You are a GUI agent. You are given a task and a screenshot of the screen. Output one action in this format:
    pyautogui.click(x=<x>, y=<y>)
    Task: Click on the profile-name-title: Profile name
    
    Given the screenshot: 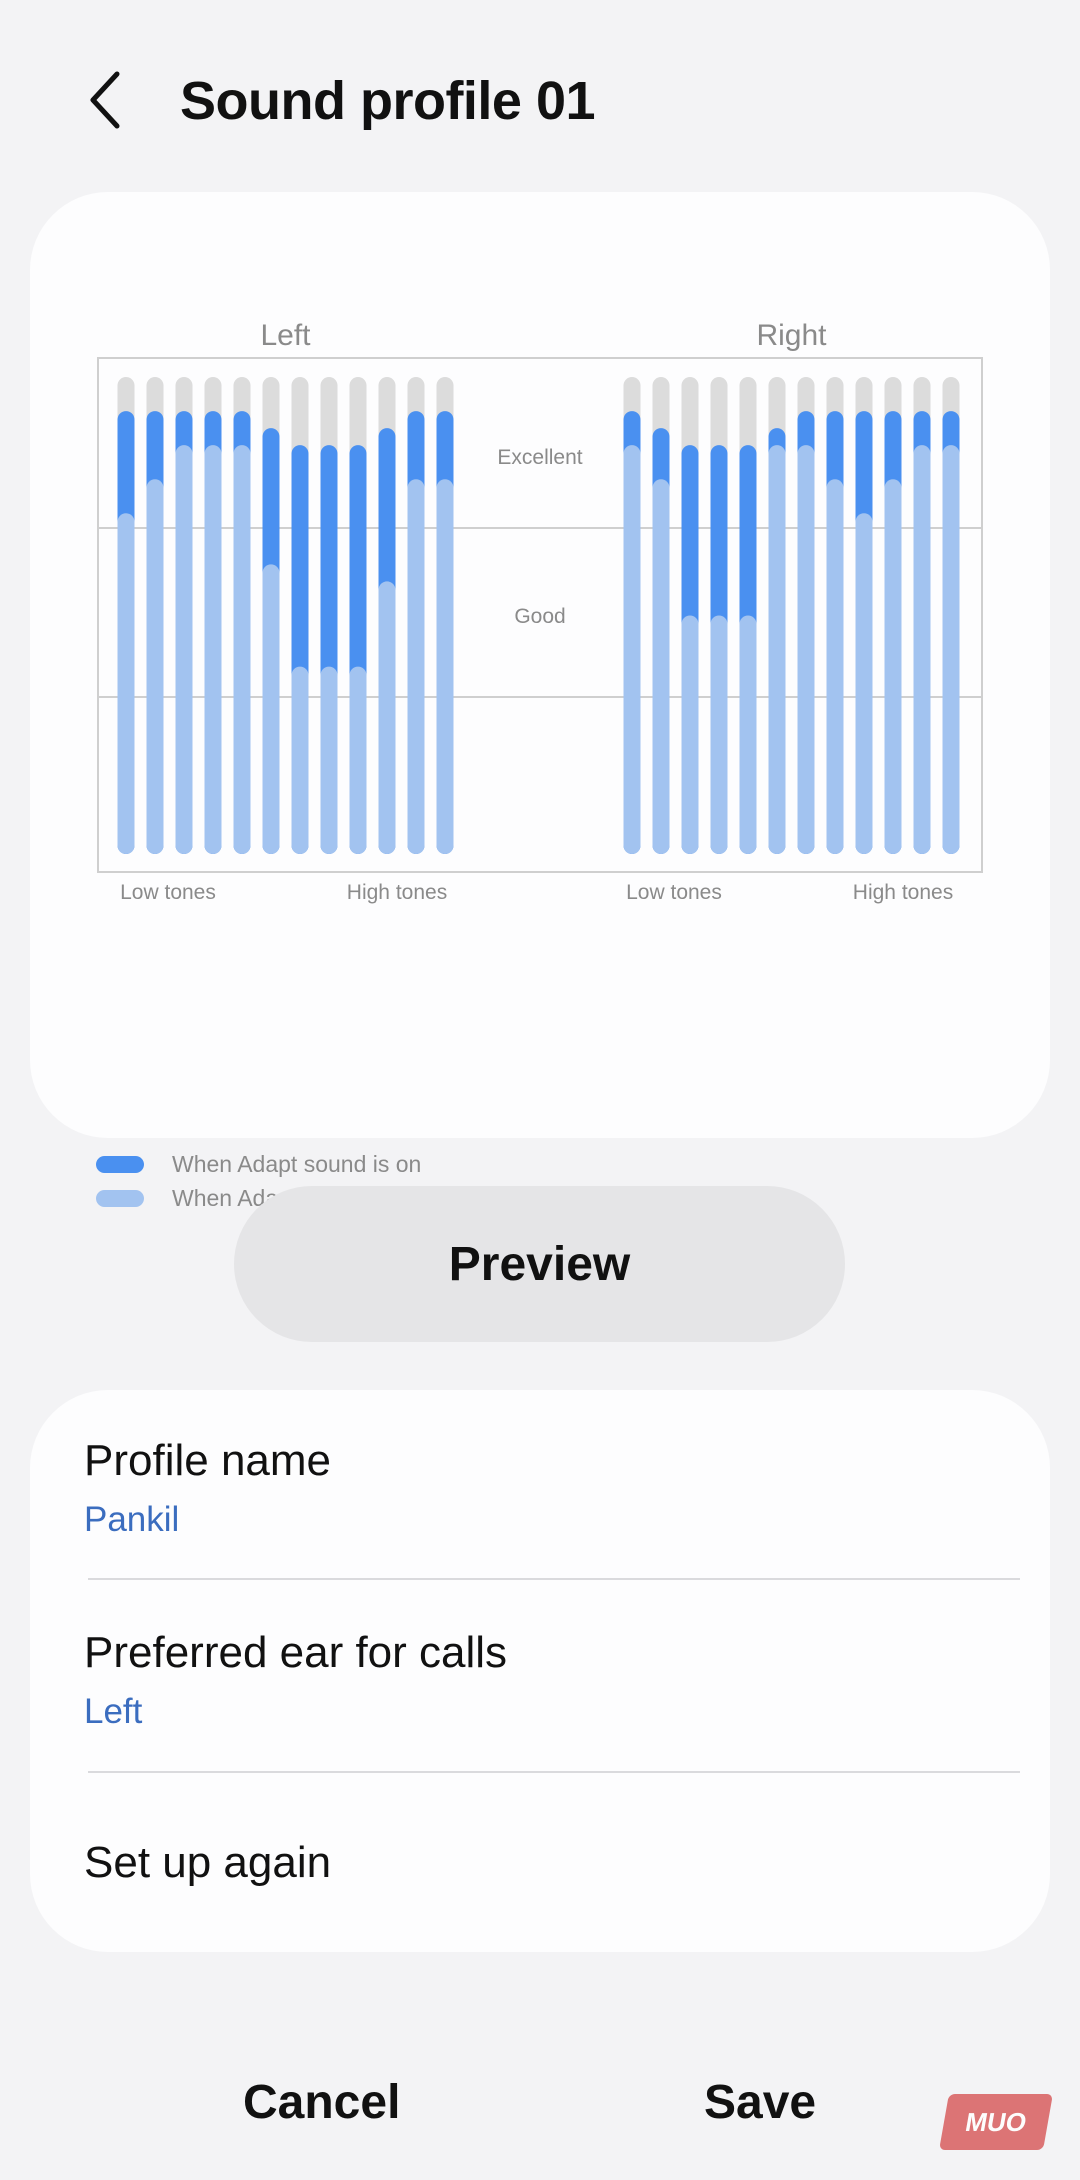 What is the action you would take?
    pyautogui.click(x=208, y=1460)
    